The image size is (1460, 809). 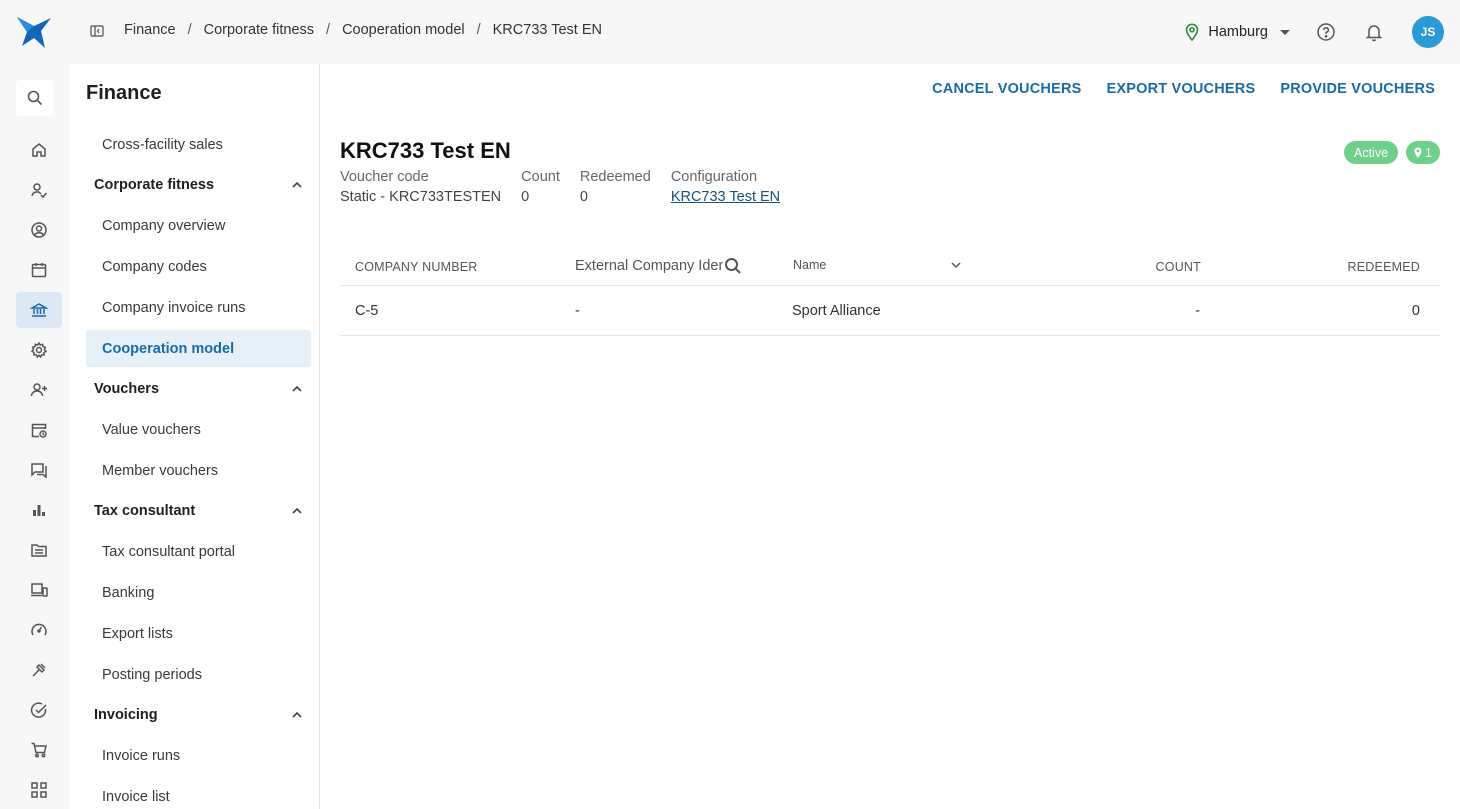 I want to click on rail-calendar, so click(x=39, y=270).